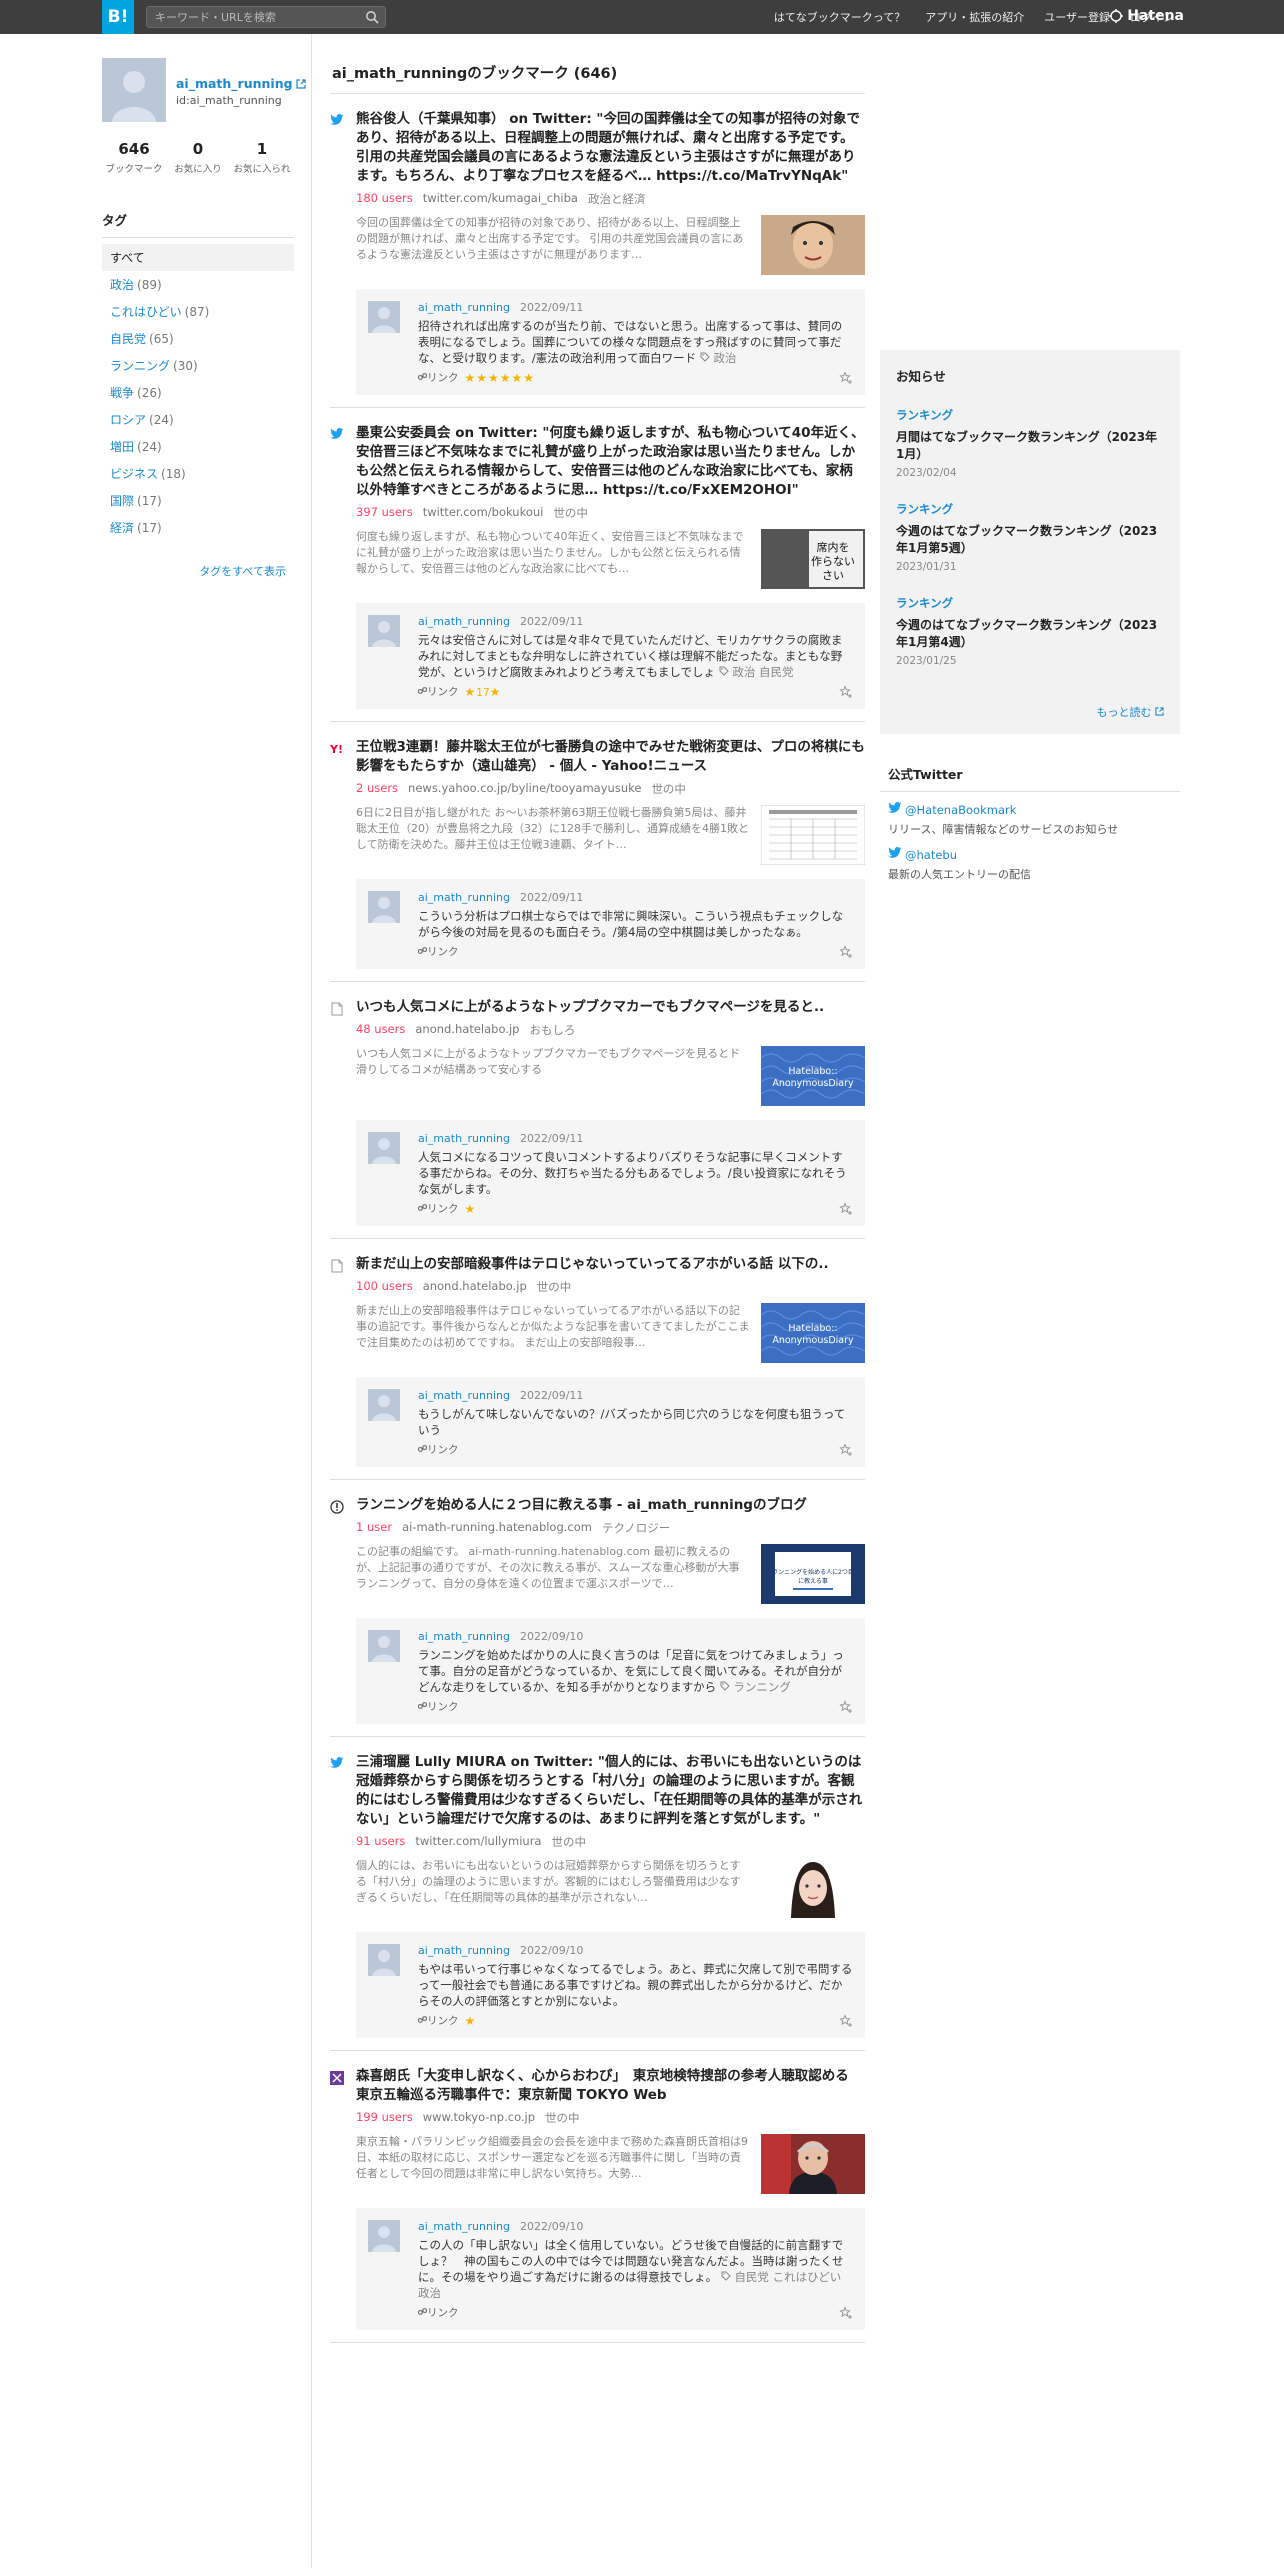 This screenshot has width=1284, height=2568. What do you see at coordinates (500, 378) in the screenshot?
I see `star-list: ★★★★★★` at bounding box center [500, 378].